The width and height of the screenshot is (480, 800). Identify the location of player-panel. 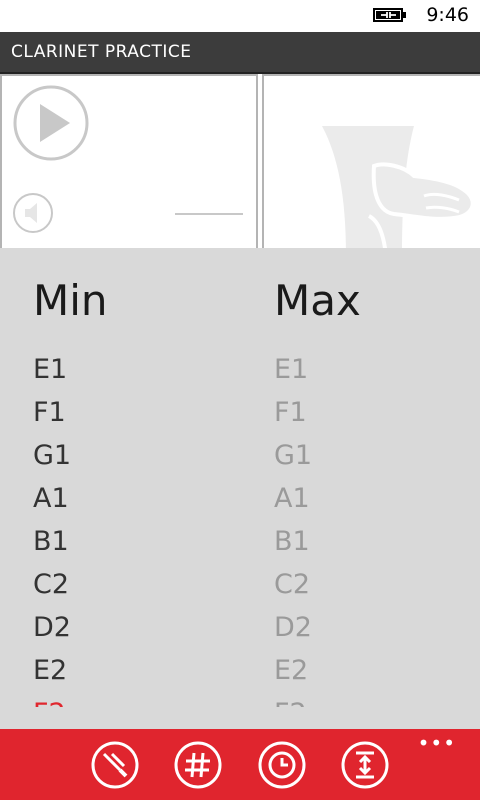
(129, 164).